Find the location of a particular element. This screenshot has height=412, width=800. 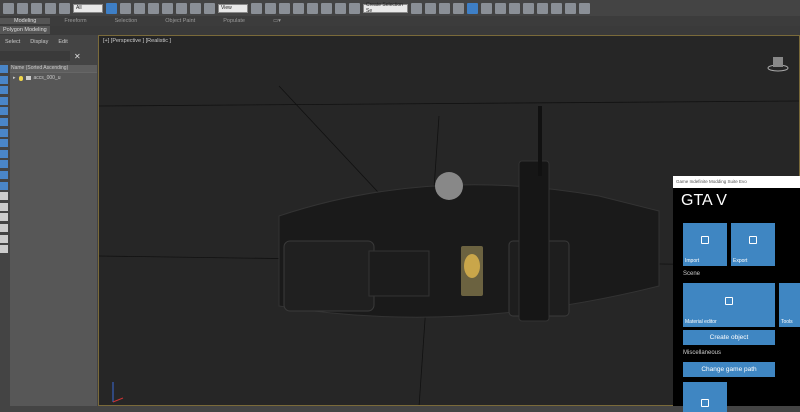

undo-icon is located at coordinates (8, 8).